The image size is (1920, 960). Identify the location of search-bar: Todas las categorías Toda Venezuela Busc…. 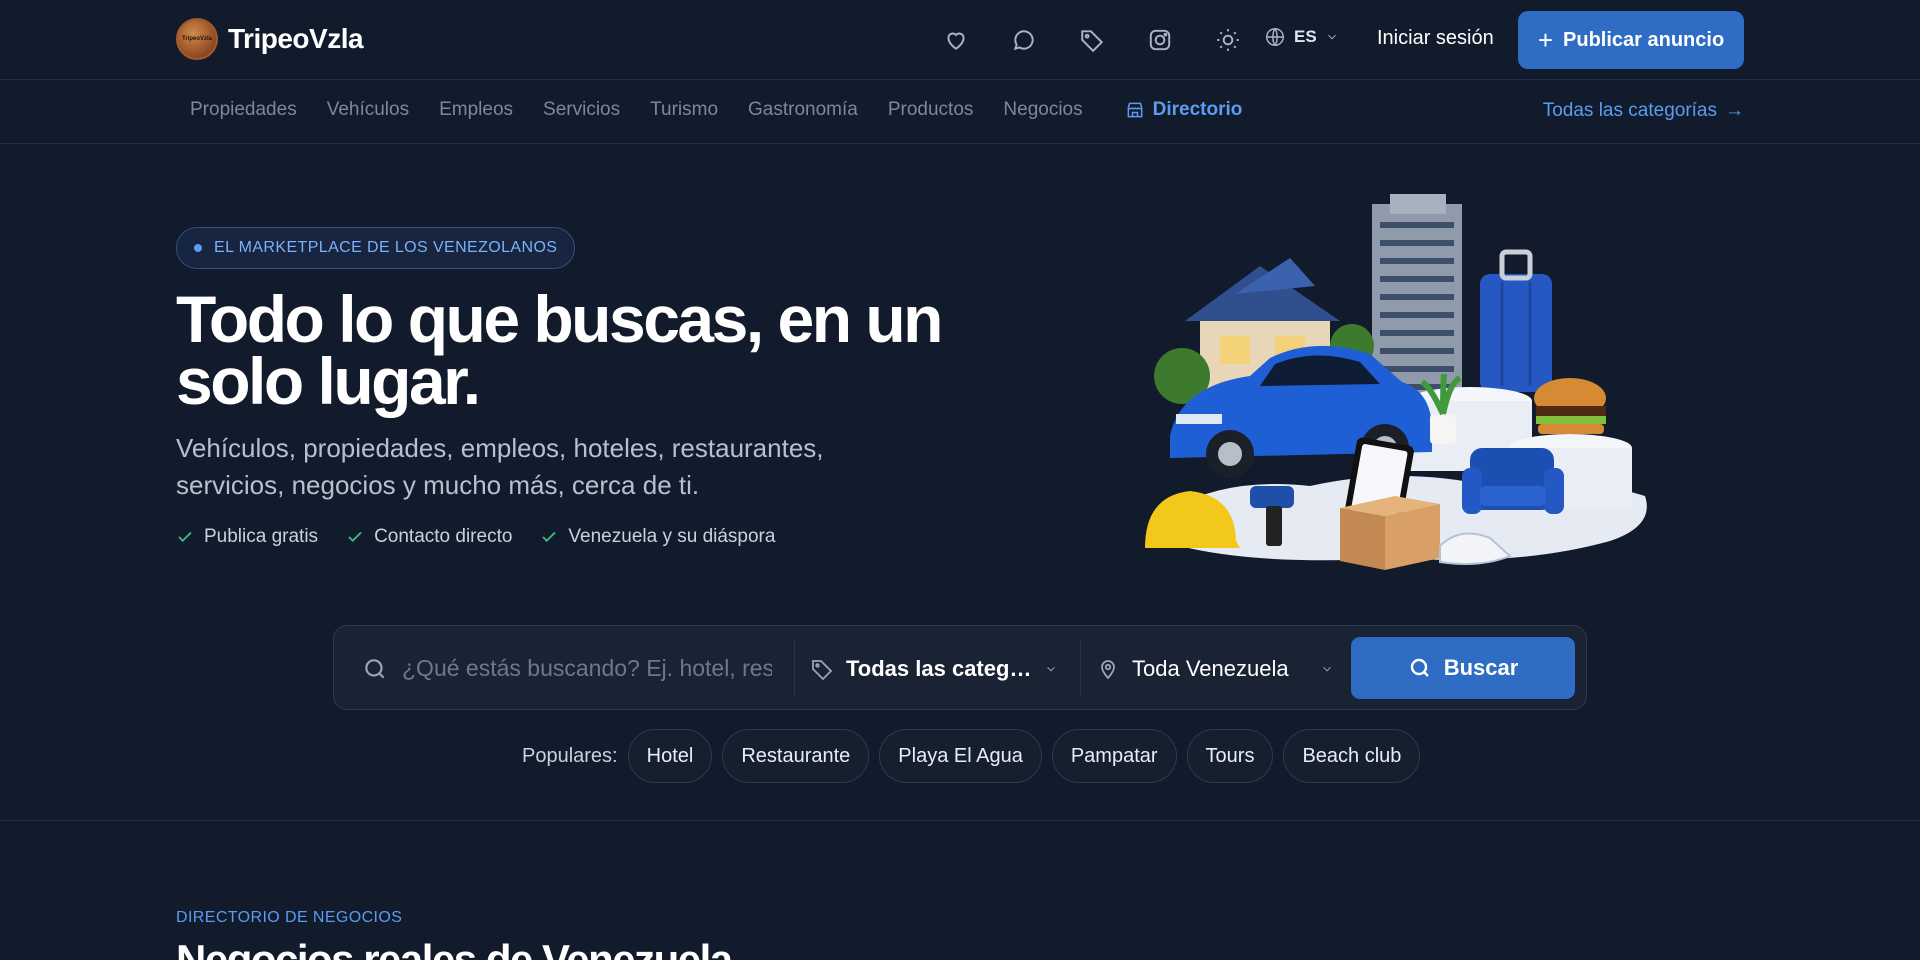
(960, 667).